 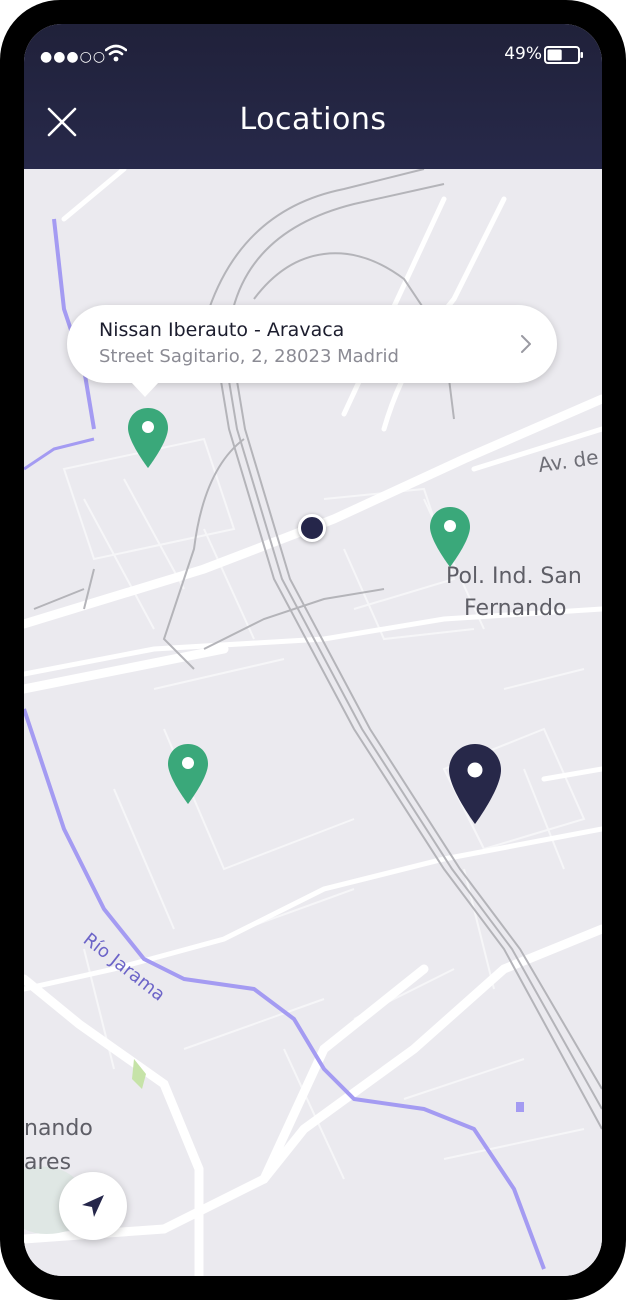 What do you see at coordinates (48, 1162) in the screenshot?
I see `map-label-town-line2: ares` at bounding box center [48, 1162].